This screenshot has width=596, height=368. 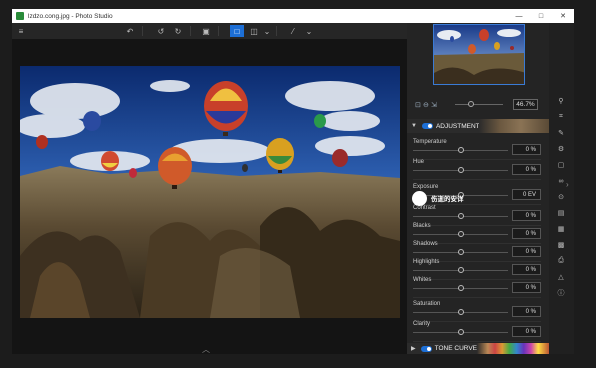 What do you see at coordinates (478, 288) in the screenshot?
I see `slider-row: Whites 0 %` at bounding box center [478, 288].